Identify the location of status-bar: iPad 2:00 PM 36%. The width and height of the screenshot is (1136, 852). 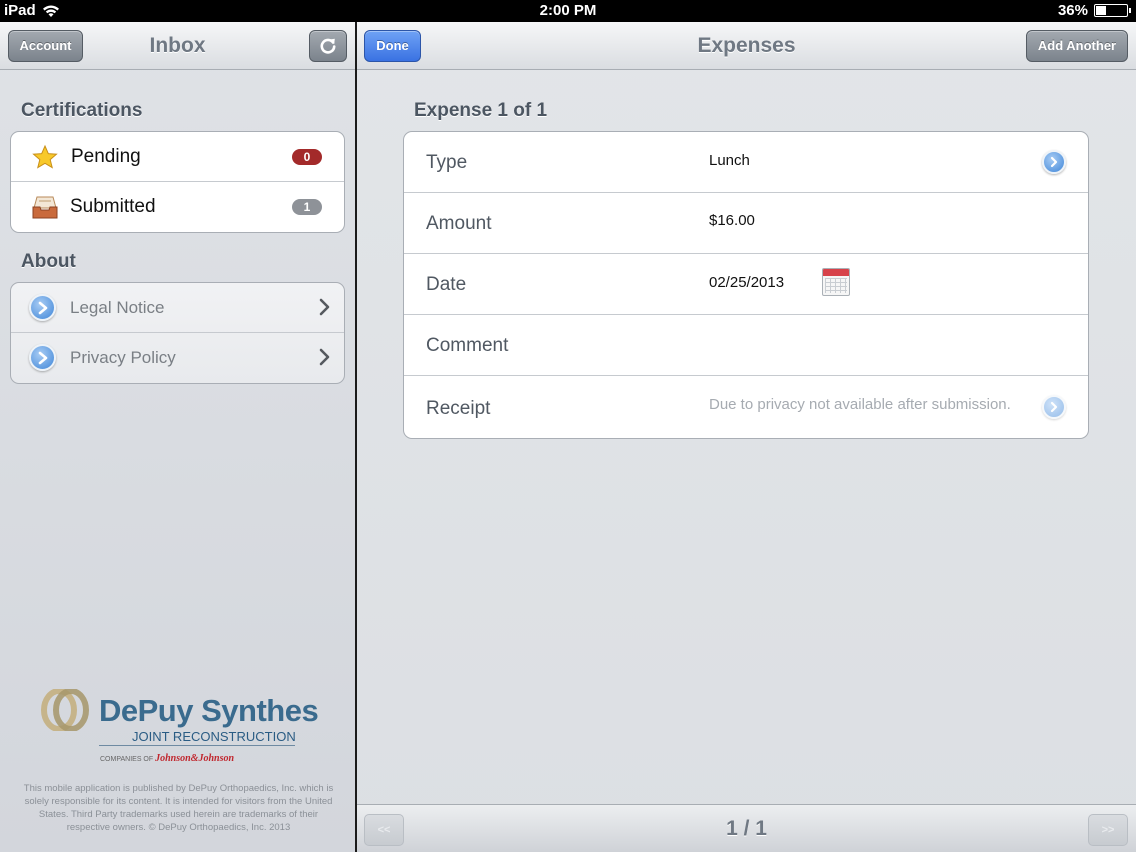
(568, 11).